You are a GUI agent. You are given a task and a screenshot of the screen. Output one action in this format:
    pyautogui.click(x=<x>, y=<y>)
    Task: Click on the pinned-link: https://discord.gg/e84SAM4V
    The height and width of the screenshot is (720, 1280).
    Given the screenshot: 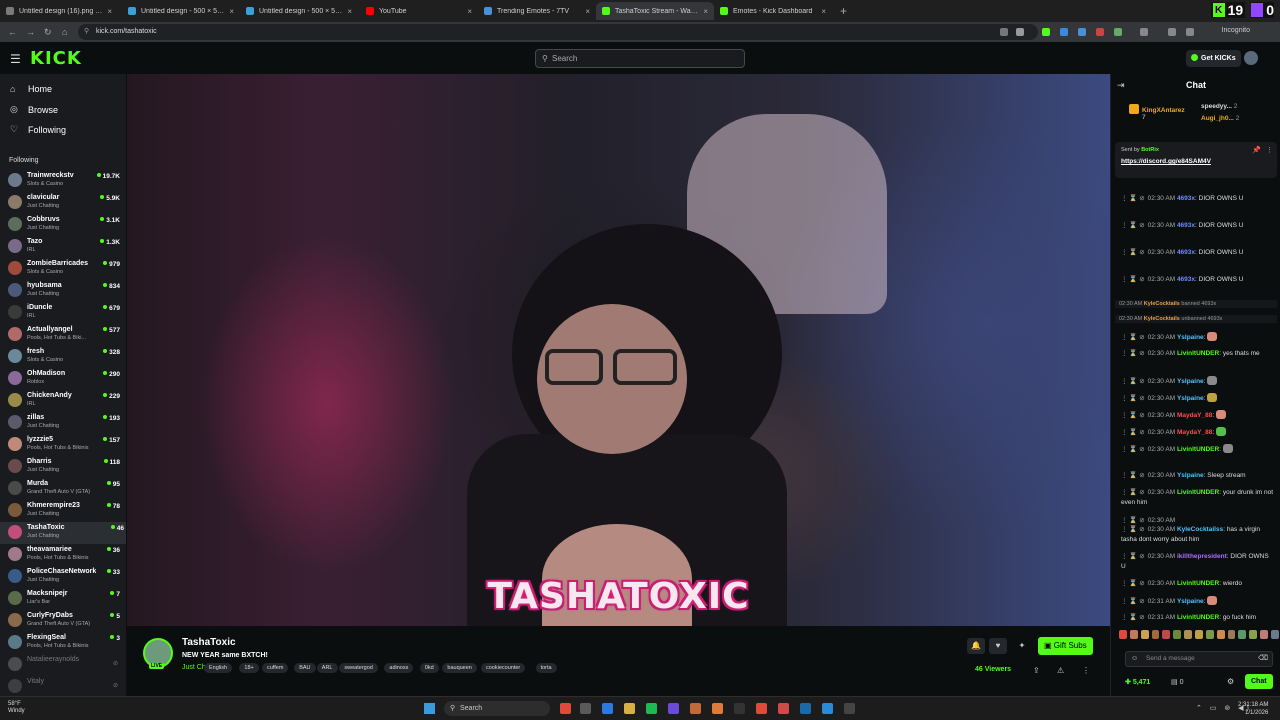 What is the action you would take?
    pyautogui.click(x=1166, y=161)
    